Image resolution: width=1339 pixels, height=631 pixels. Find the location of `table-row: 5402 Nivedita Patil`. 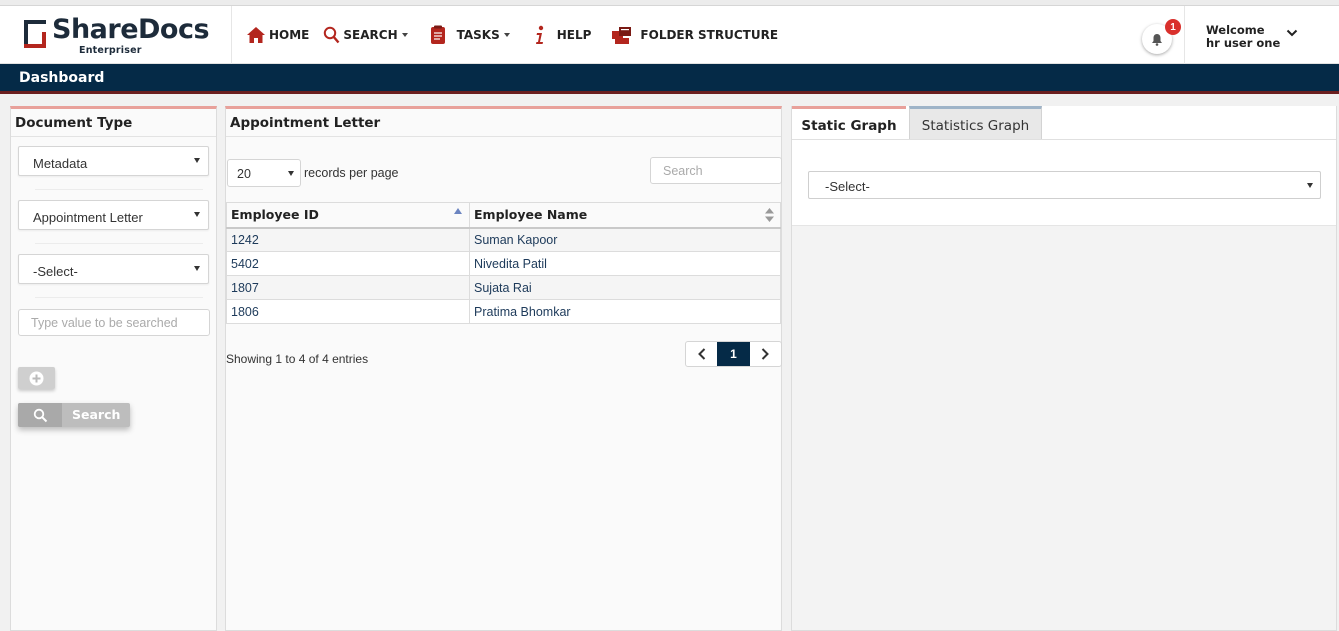

table-row: 5402 Nivedita Patil is located at coordinates (503, 263).